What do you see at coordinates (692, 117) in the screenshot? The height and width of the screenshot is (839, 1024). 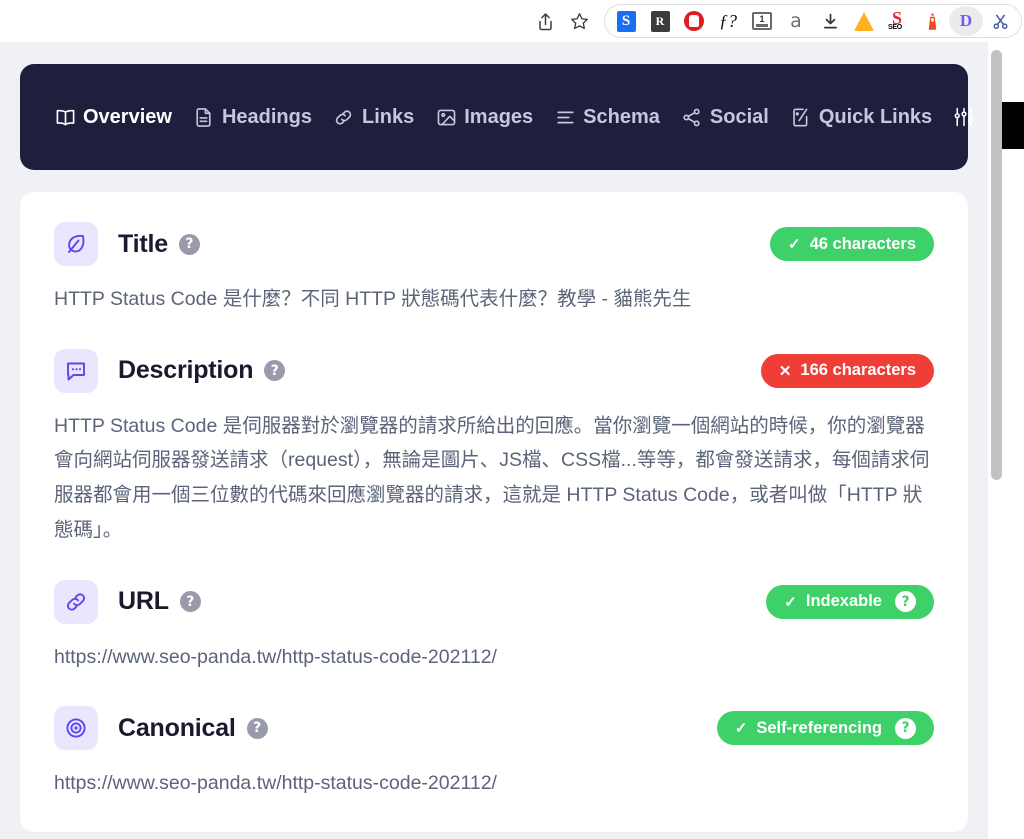 I see `share-nodes-icon` at bounding box center [692, 117].